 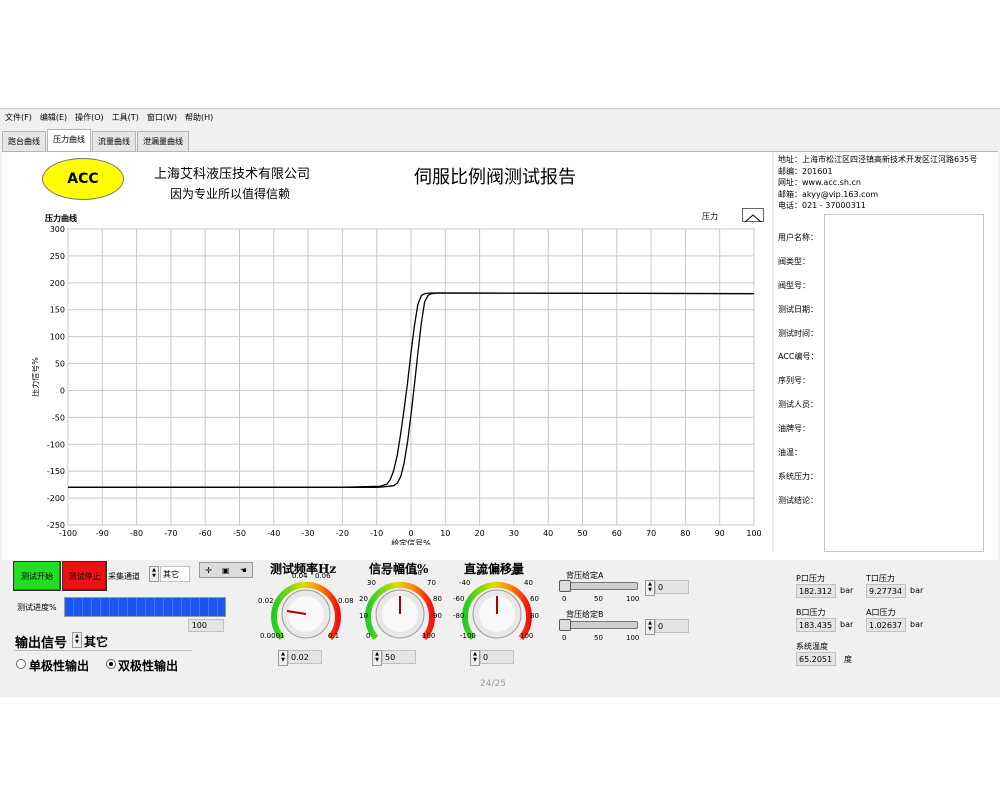 I want to click on x-tick-label: -30, so click(x=308, y=533).